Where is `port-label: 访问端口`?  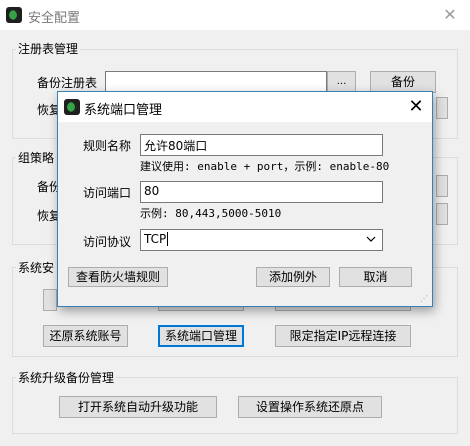 port-label: 访问端口 is located at coordinates (107, 193).